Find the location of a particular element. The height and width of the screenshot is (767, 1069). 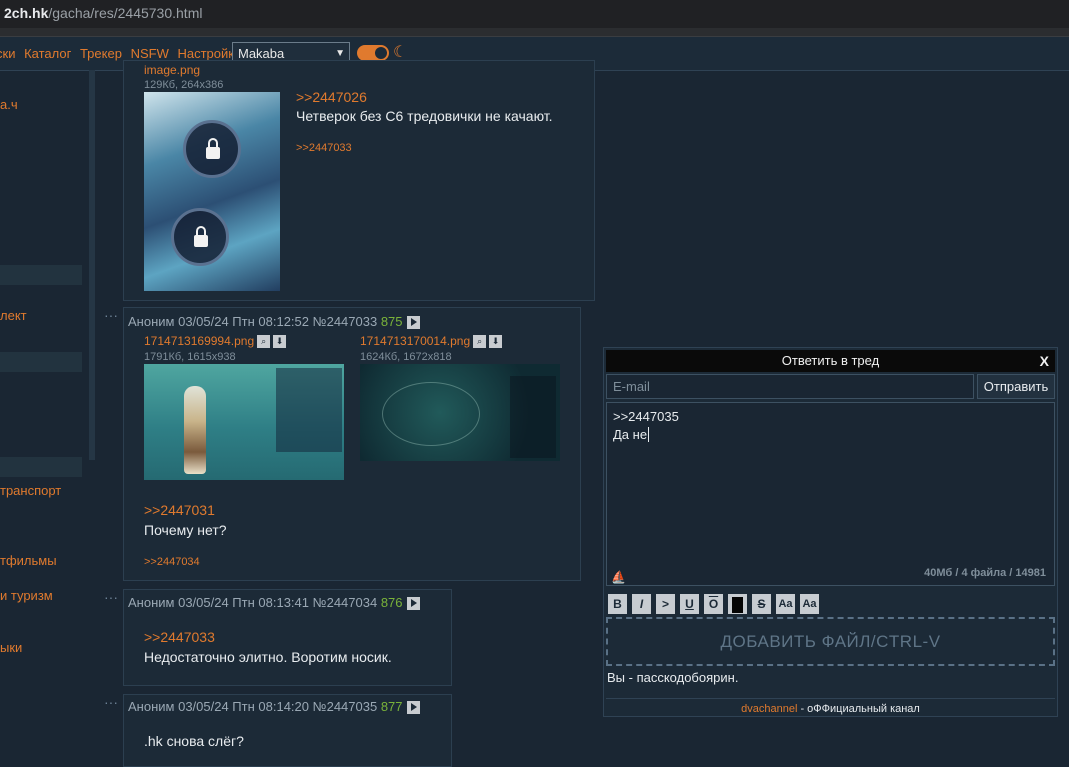

post-count: 877 is located at coordinates (391, 706).